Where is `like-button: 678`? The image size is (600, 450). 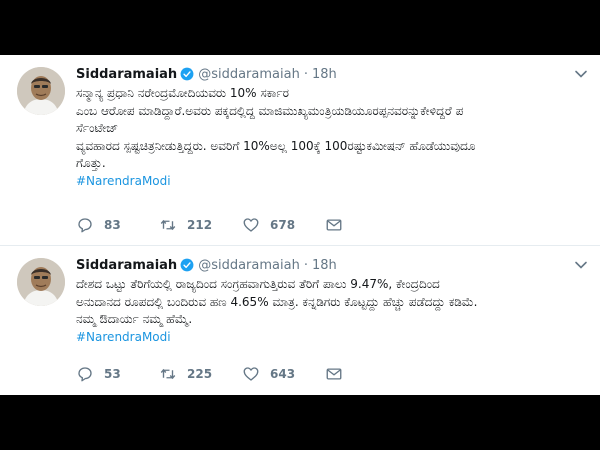
like-button: 678 is located at coordinates (283, 225).